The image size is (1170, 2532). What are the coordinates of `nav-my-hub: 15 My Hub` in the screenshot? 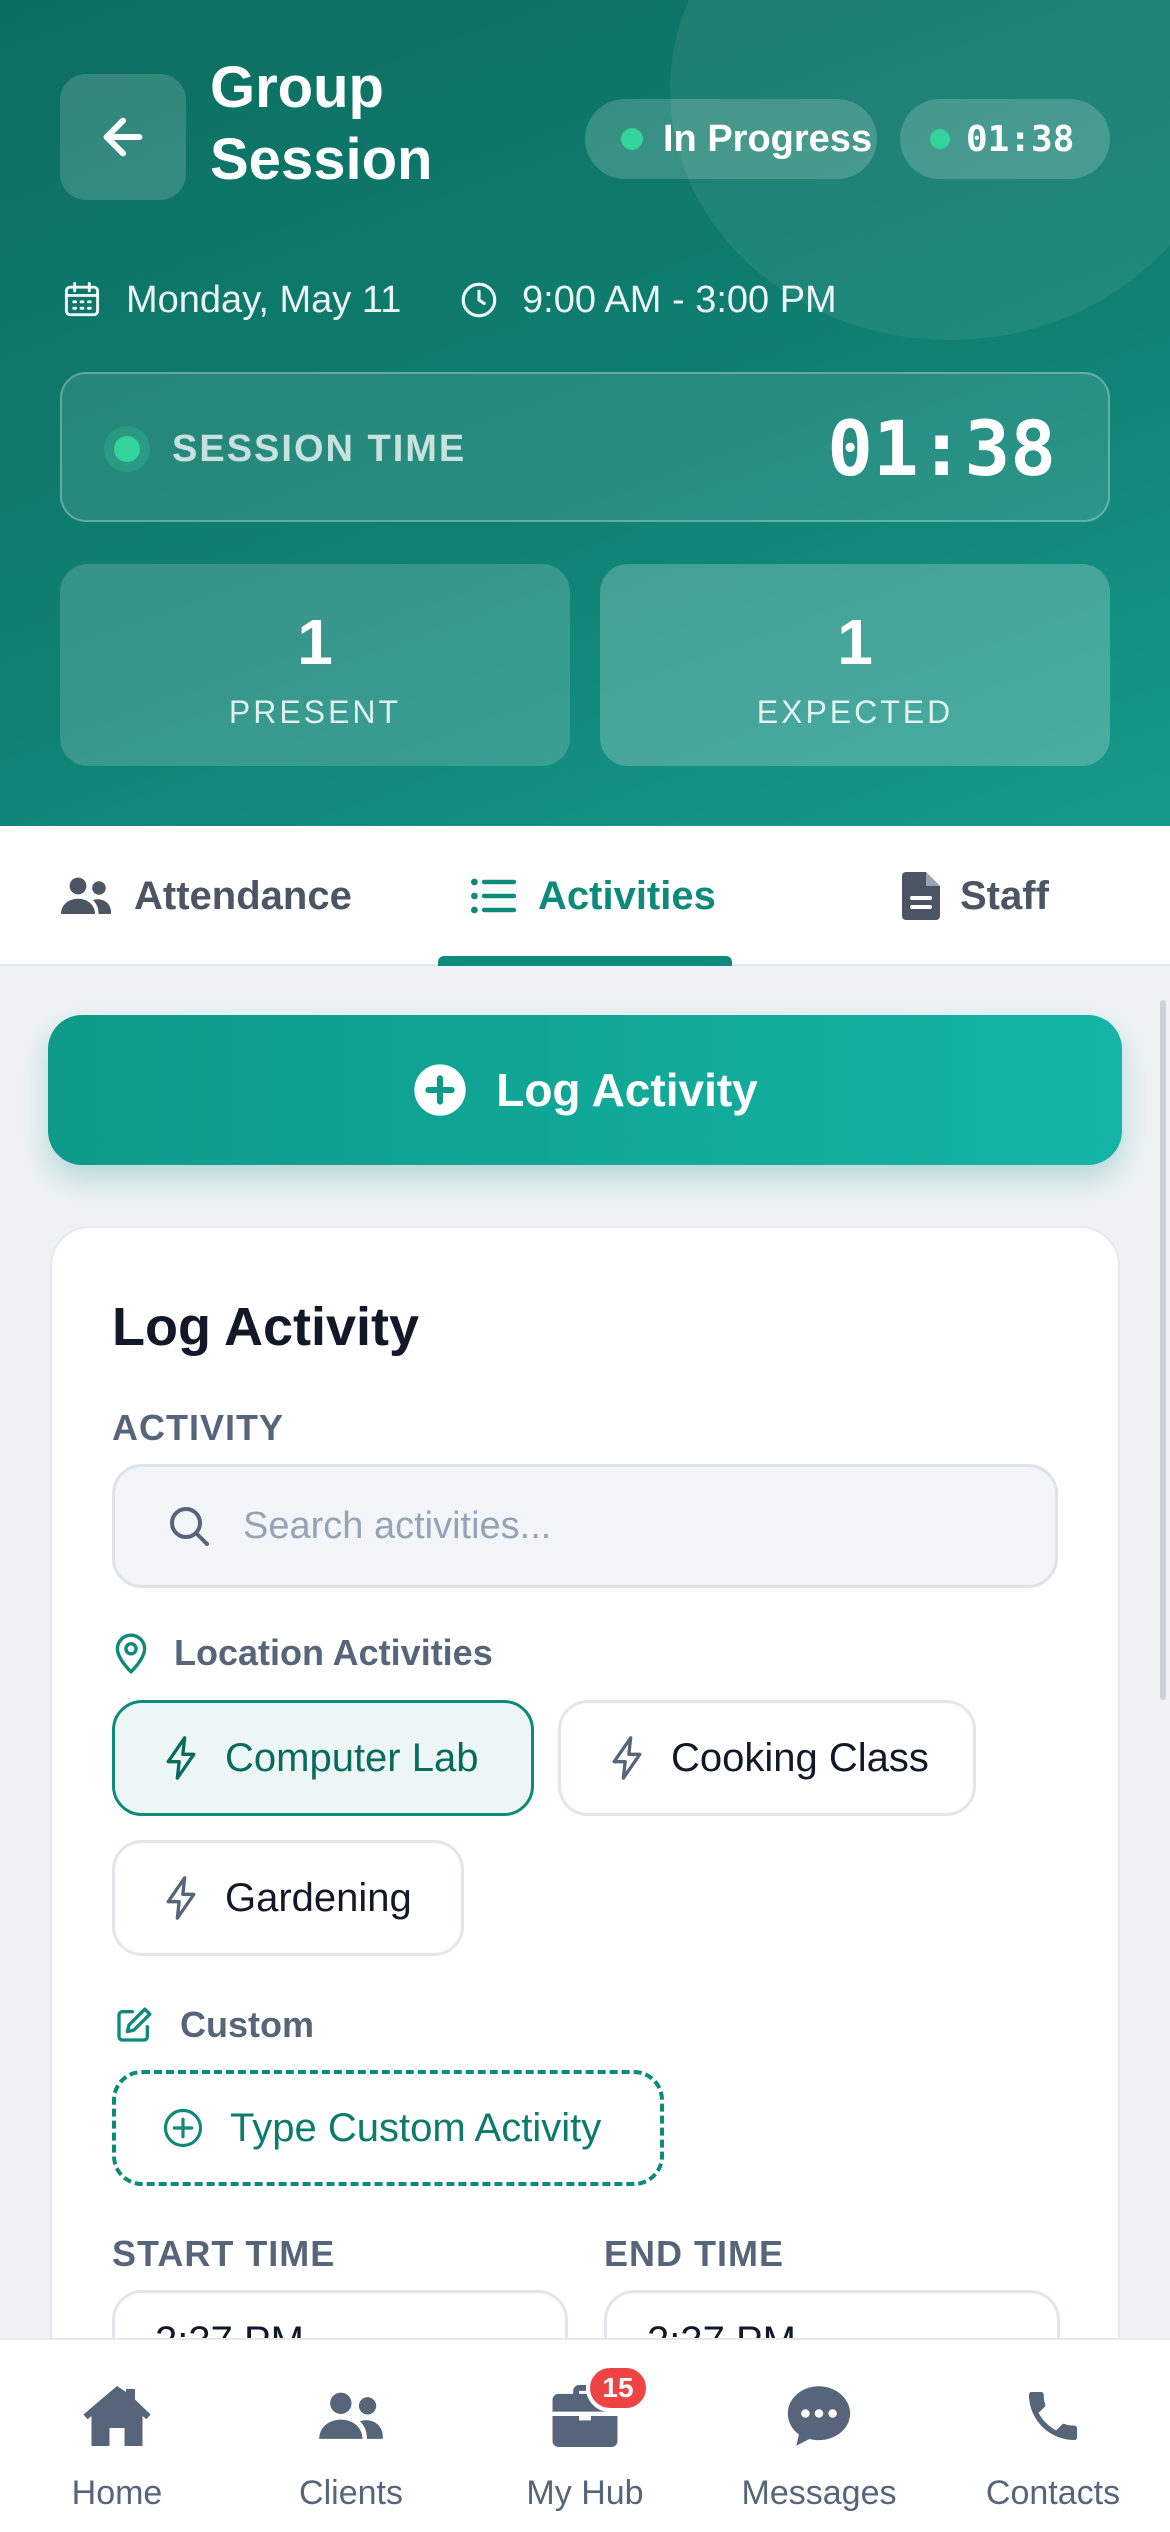 It's located at (585, 2436).